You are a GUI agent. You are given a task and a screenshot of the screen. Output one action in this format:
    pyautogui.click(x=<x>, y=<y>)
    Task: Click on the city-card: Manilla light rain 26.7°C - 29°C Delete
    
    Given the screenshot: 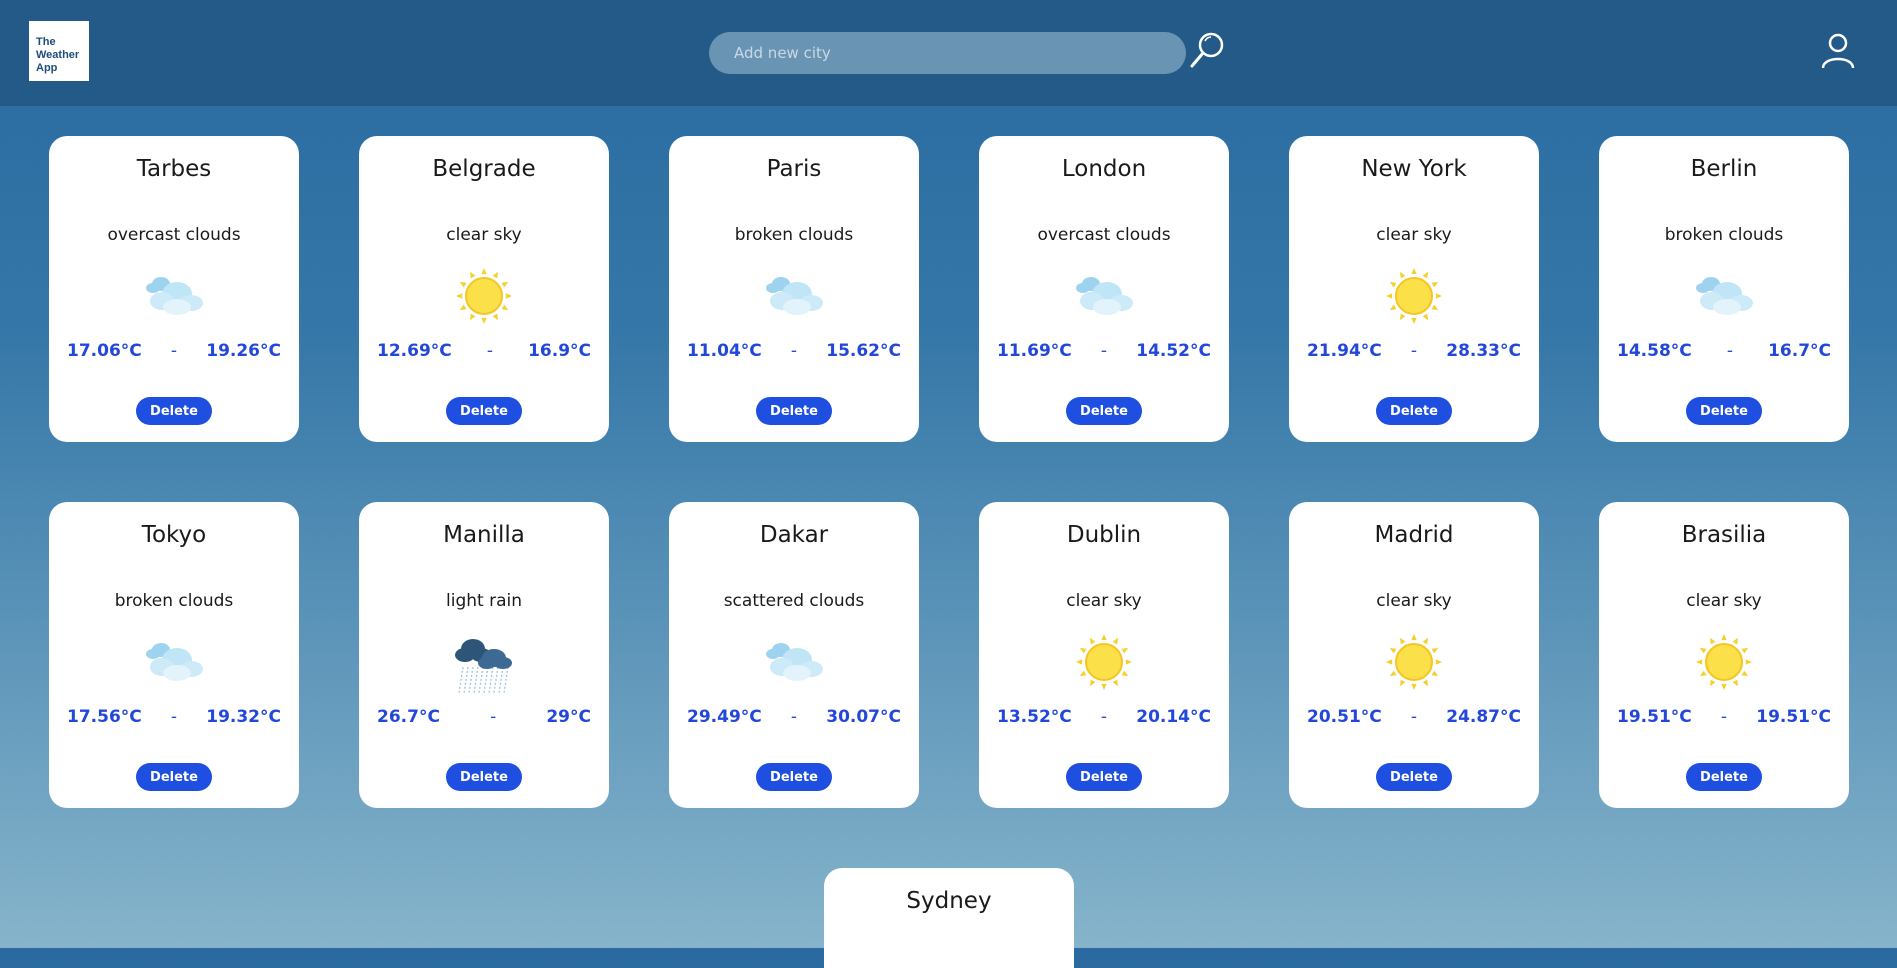 What is the action you would take?
    pyautogui.click(x=484, y=655)
    